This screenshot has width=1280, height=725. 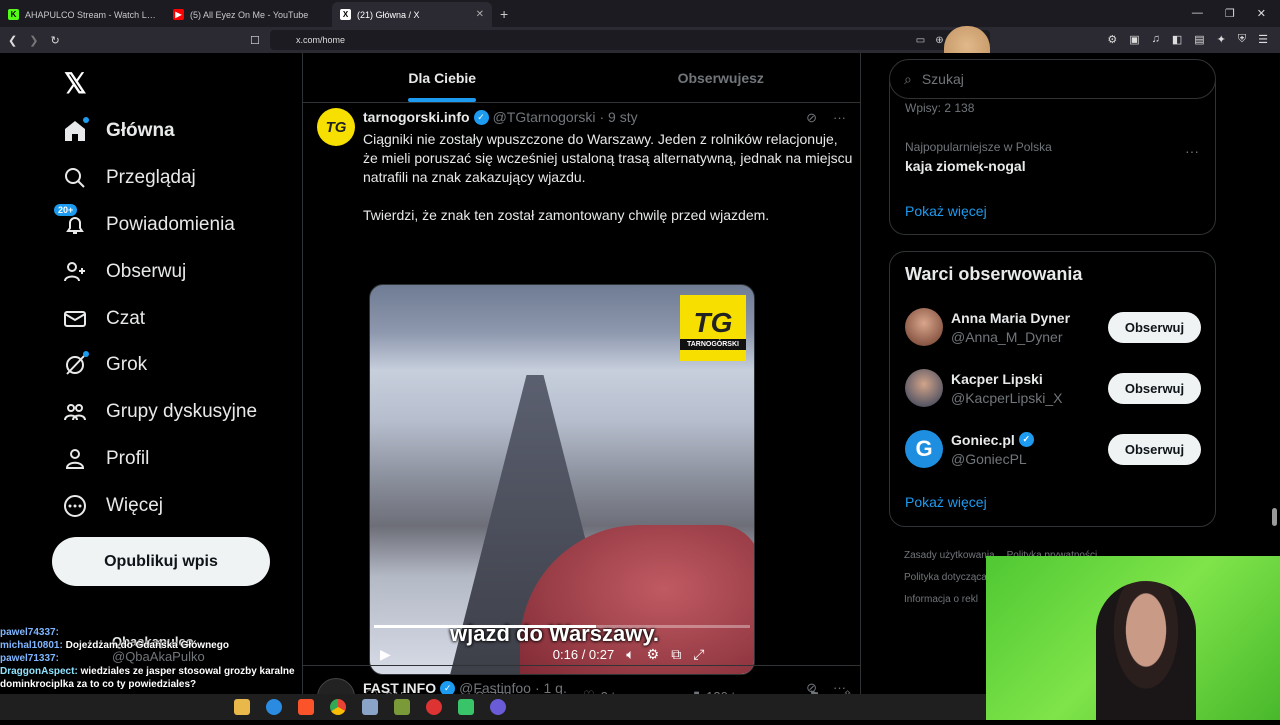 What do you see at coordinates (242, 707) in the screenshot?
I see `file-explorer-icon` at bounding box center [242, 707].